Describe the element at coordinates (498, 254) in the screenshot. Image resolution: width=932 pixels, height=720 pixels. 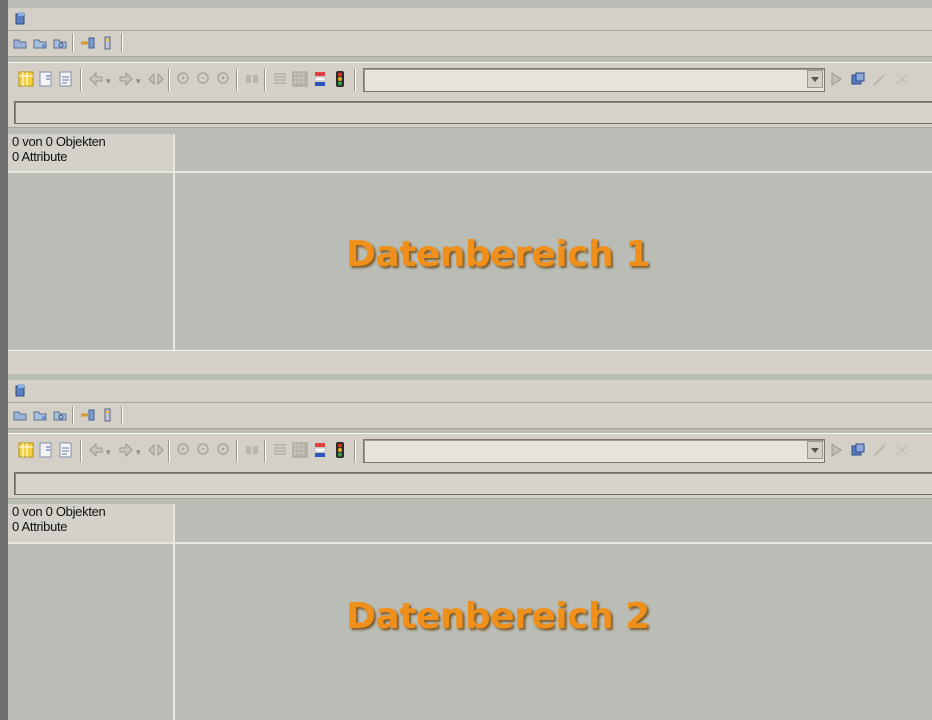
I see `data-area-label: Datenbereich 1` at that location.